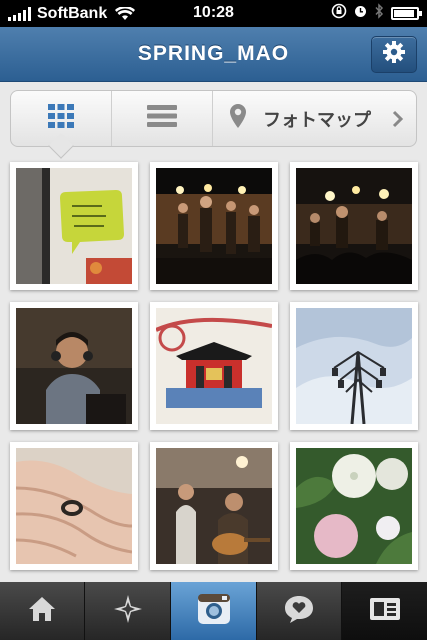  What do you see at coordinates (360, 14) in the screenshot?
I see `alarm-icon` at bounding box center [360, 14].